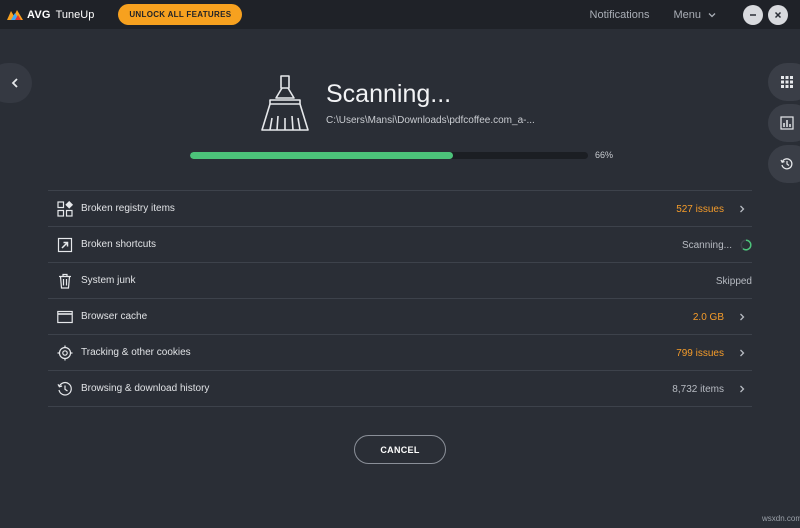  I want to click on close-button, so click(778, 14).